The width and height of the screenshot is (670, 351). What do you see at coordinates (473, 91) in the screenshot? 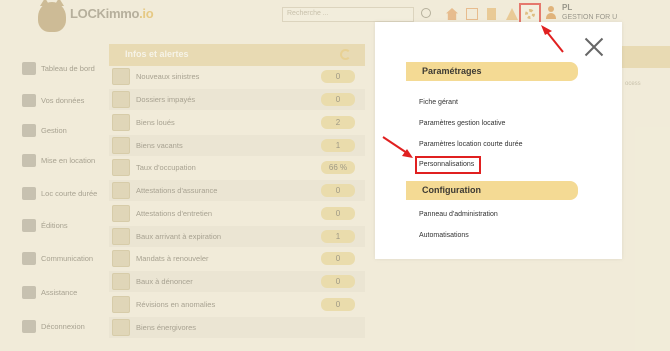
I see `annotation-arrows` at bounding box center [473, 91].